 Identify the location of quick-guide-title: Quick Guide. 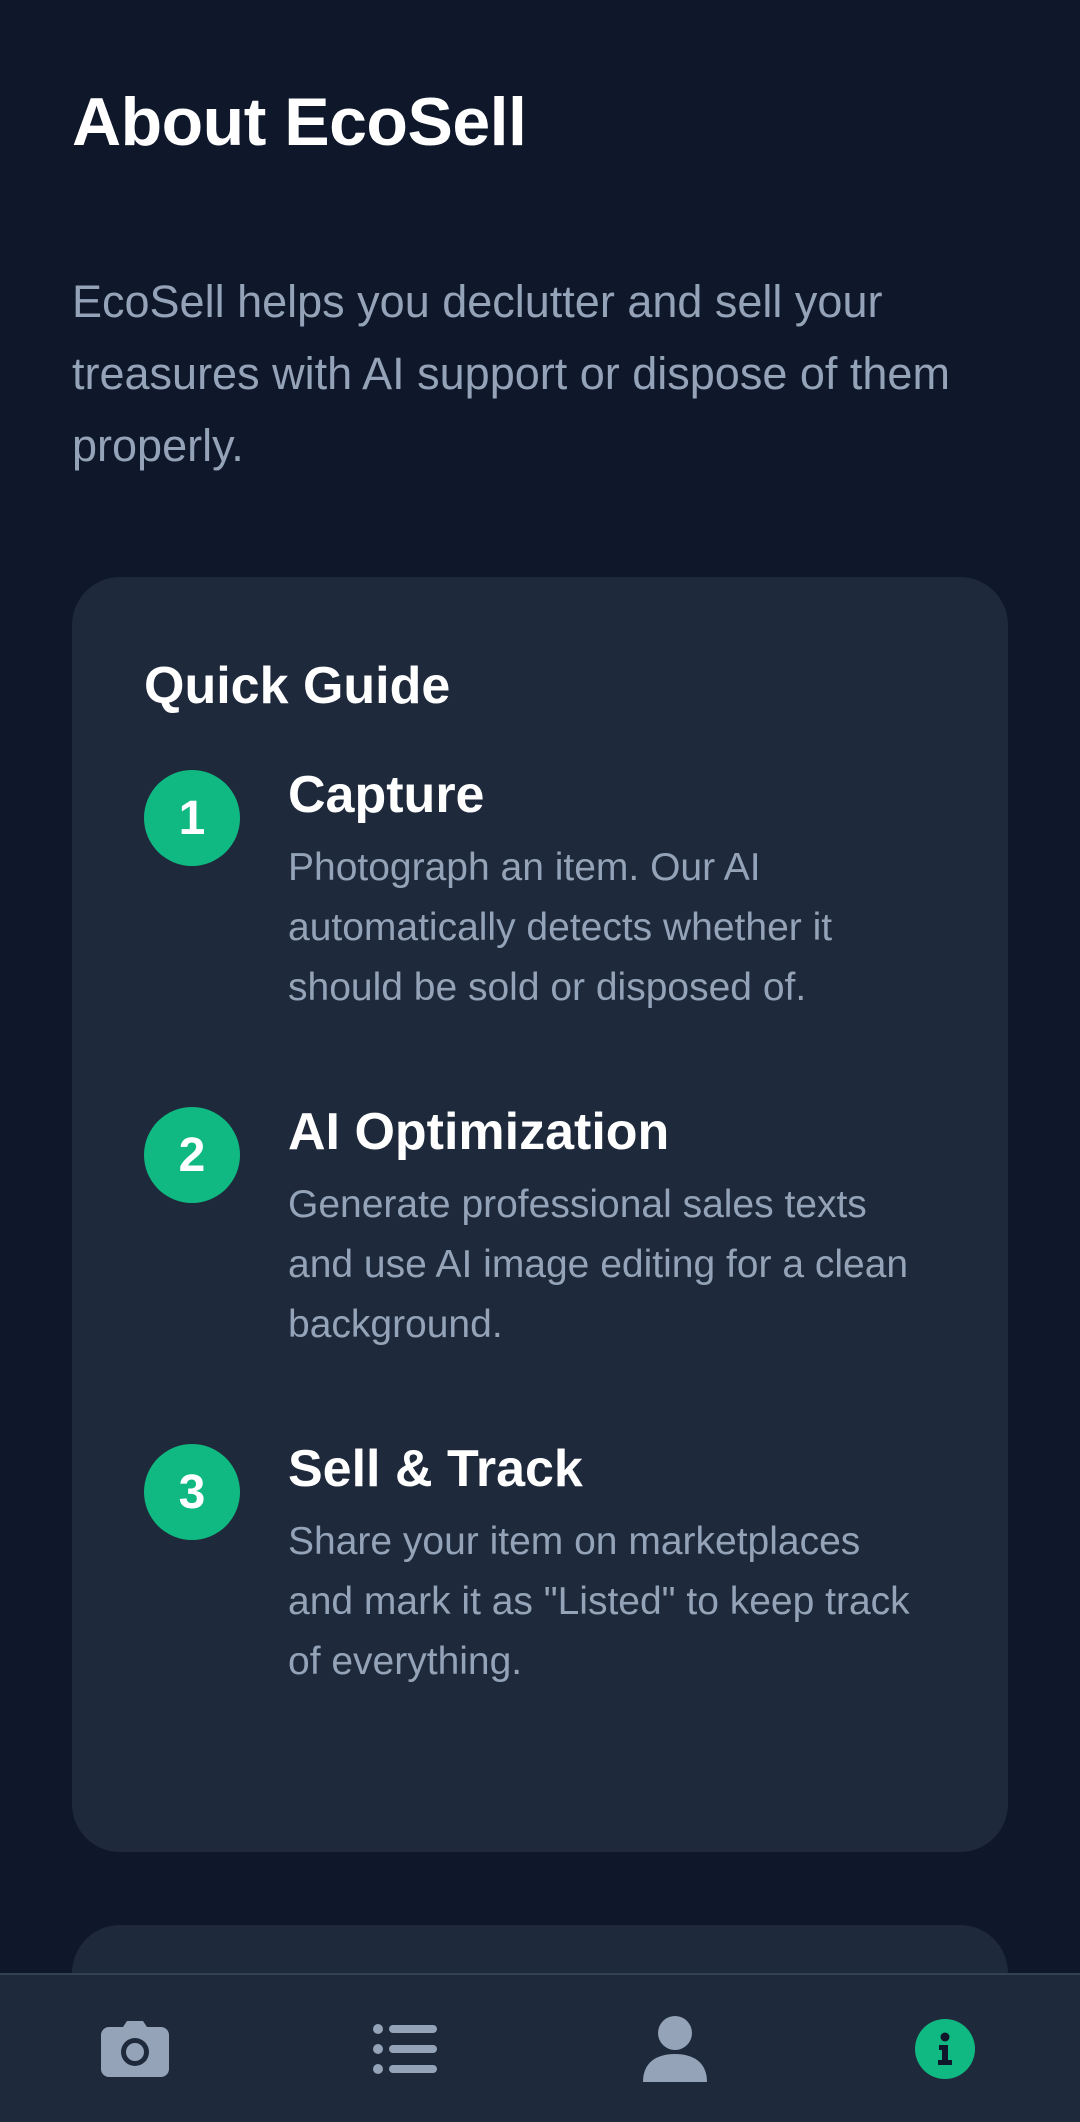
(297, 686).